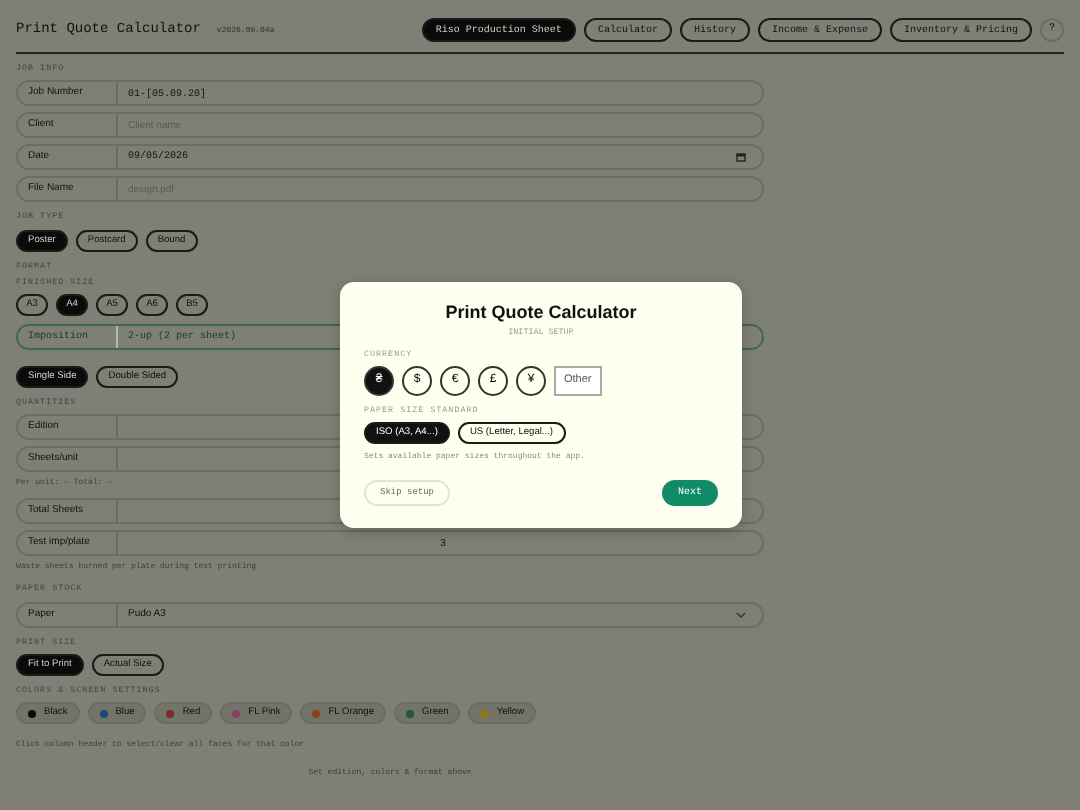 This screenshot has height=810, width=1080. What do you see at coordinates (741, 157) in the screenshot?
I see `calendar-icon` at bounding box center [741, 157].